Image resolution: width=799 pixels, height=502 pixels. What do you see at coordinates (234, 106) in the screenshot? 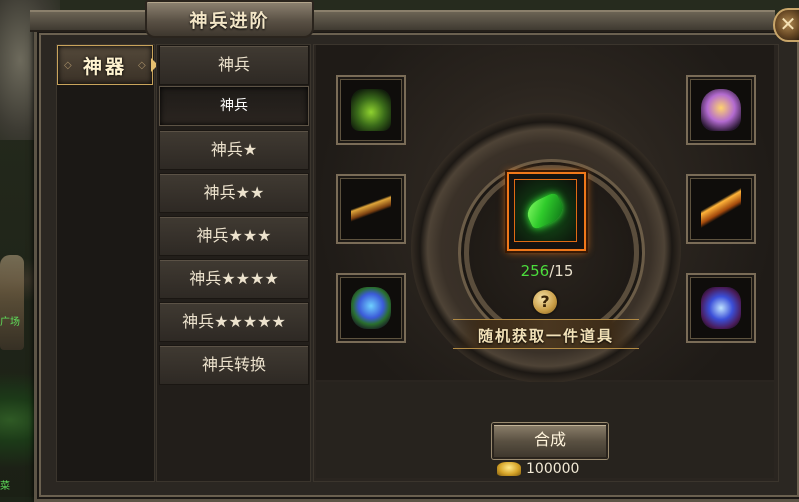
I see `sub-item-shenbing: 神兵` at bounding box center [234, 106].